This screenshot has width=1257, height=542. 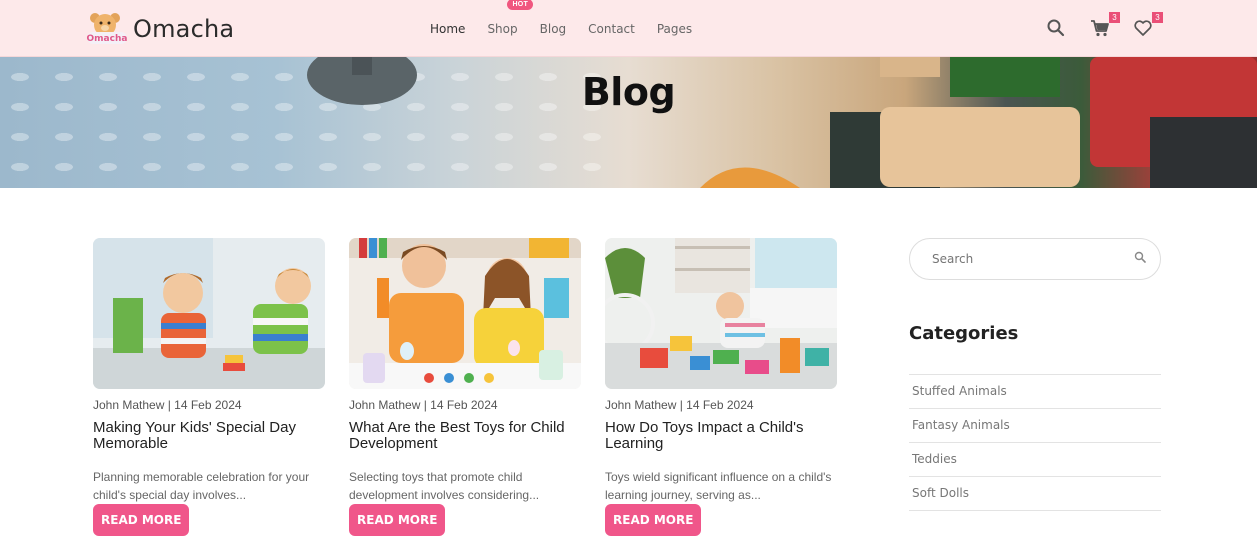 What do you see at coordinates (553, 29) in the screenshot?
I see `nav-item-blog: Blog` at bounding box center [553, 29].